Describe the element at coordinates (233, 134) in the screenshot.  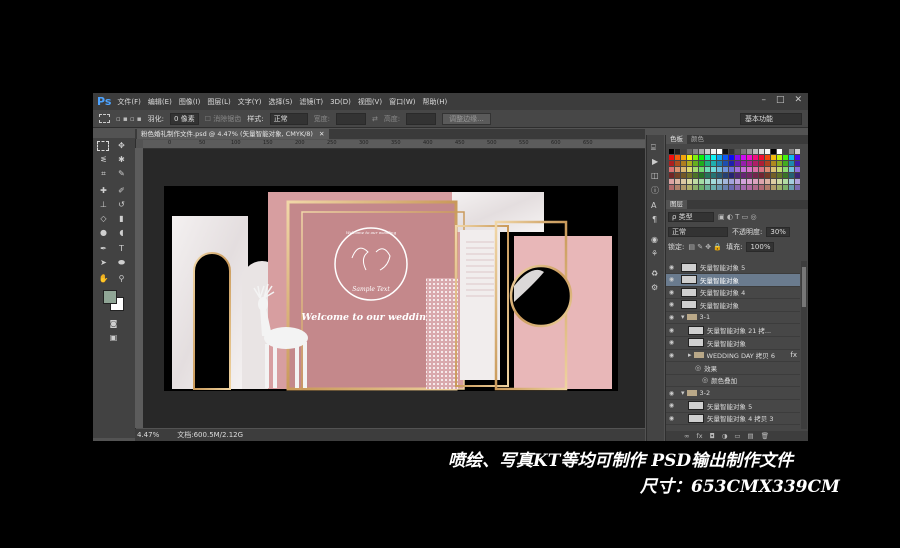
I see `document-tab: 粉色婚礼制作文件.psd @ 4.47% (矢量智能对象, CMYK/8) ✕` at that location.